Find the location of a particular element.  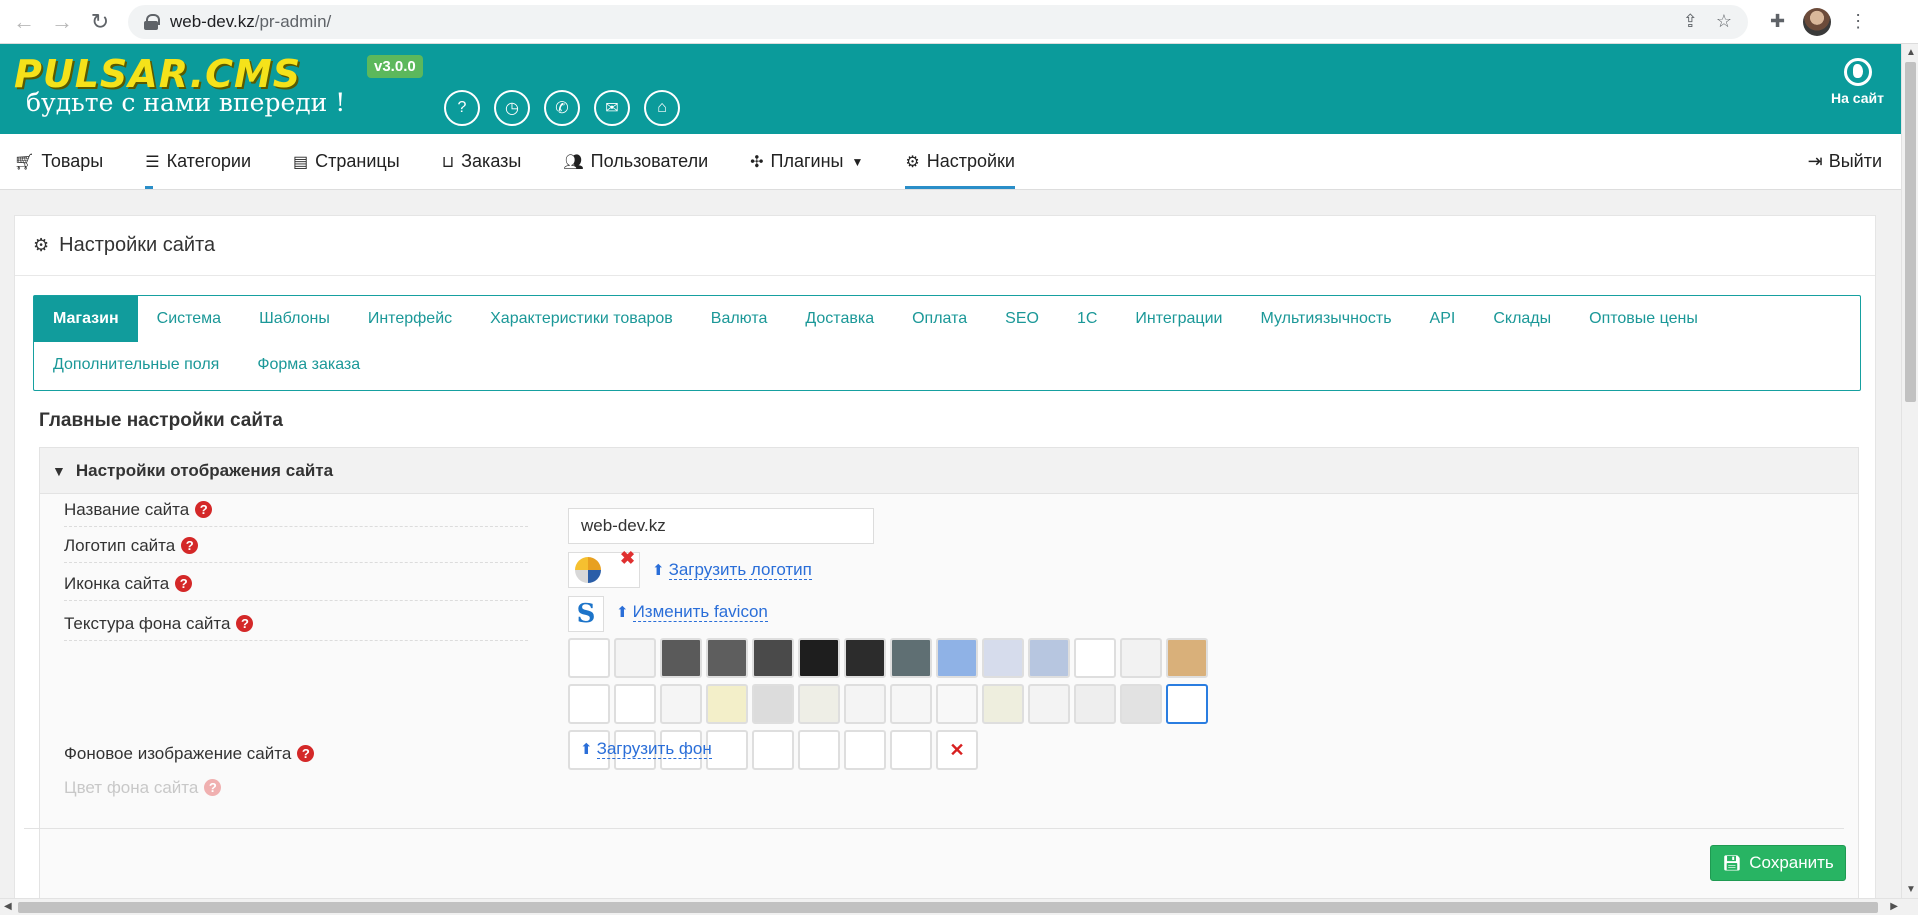

reload-icon: ↻ is located at coordinates (100, 22).